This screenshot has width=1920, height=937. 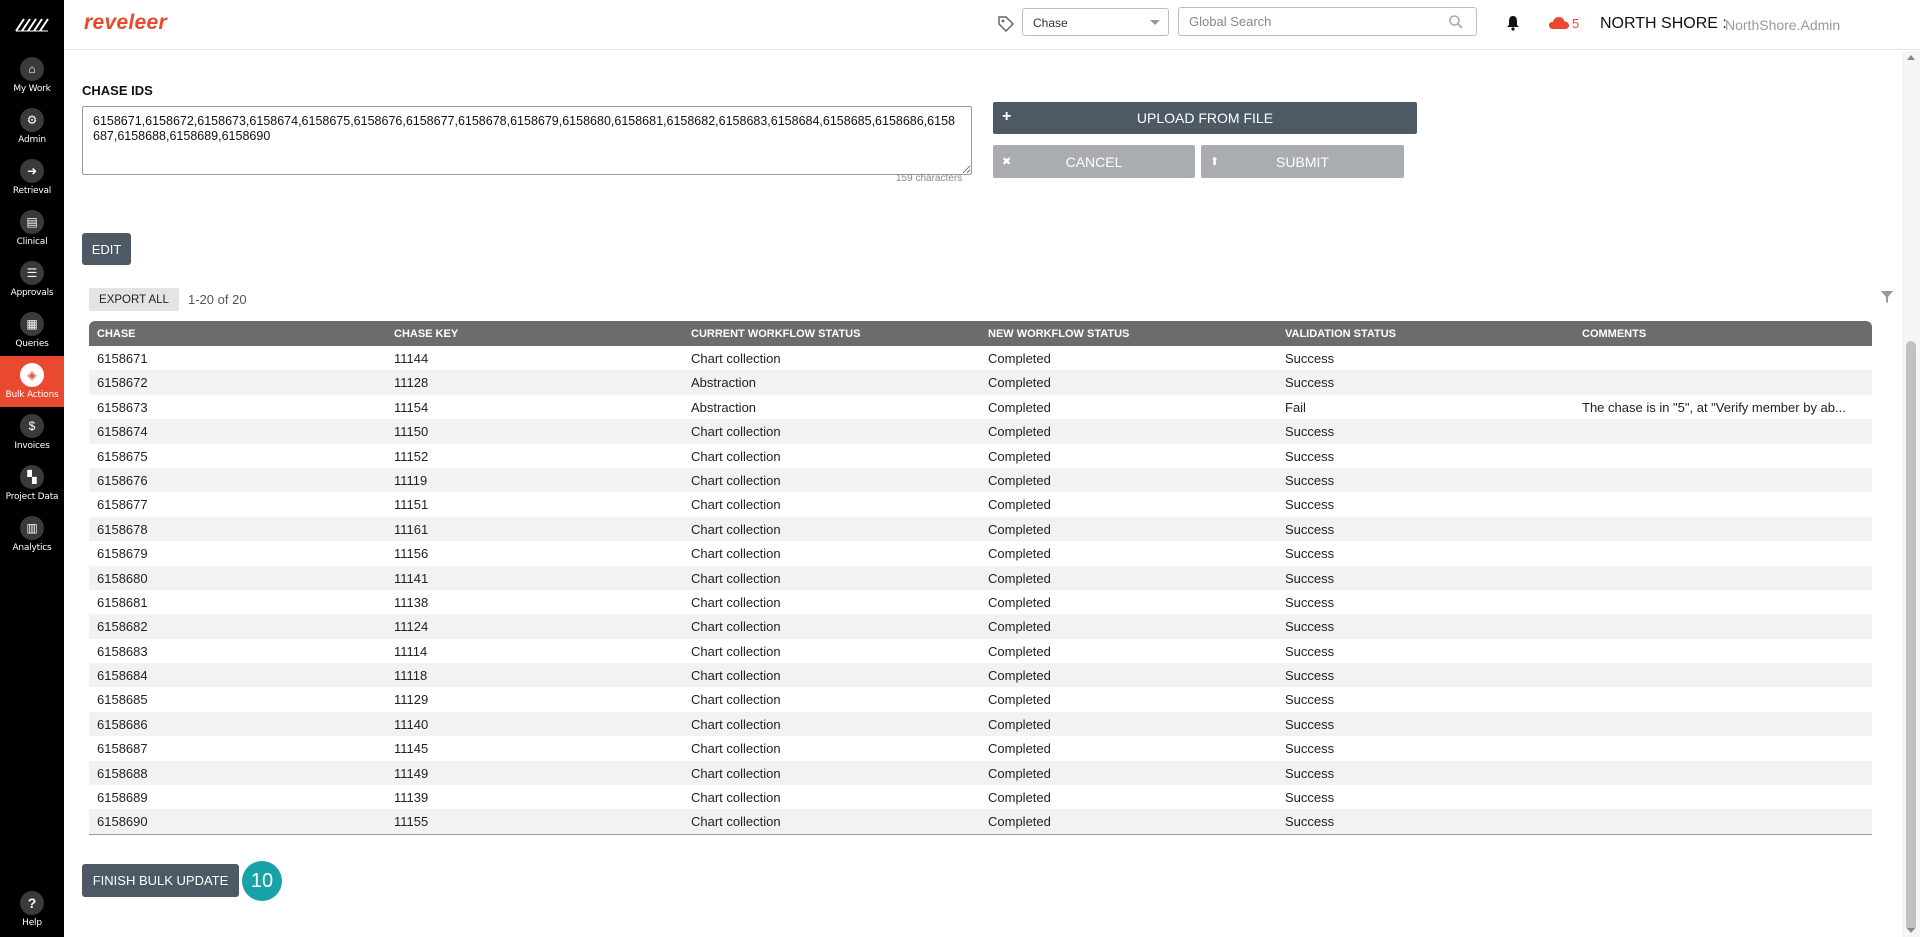 What do you see at coordinates (980, 382) in the screenshot?
I see `table-row: 6158672 11128 Abstraction Completed Success` at bounding box center [980, 382].